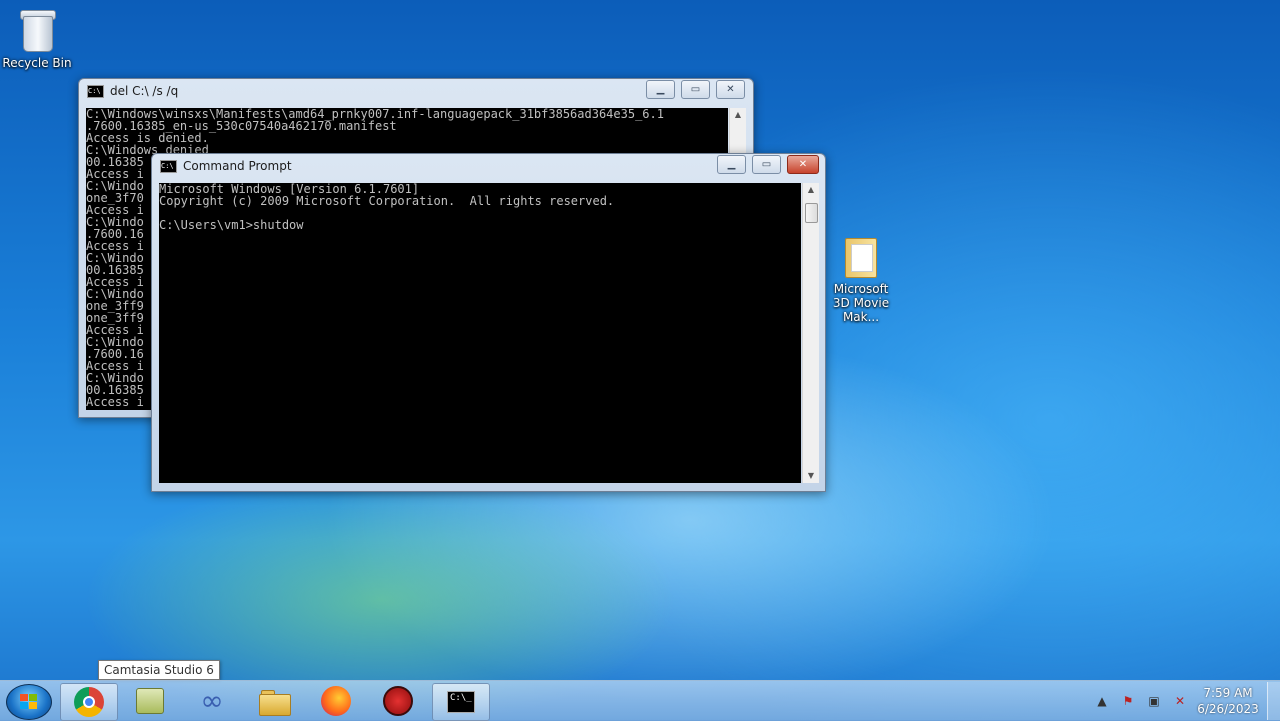  I want to click on taskbar-red-app-button, so click(398, 701).